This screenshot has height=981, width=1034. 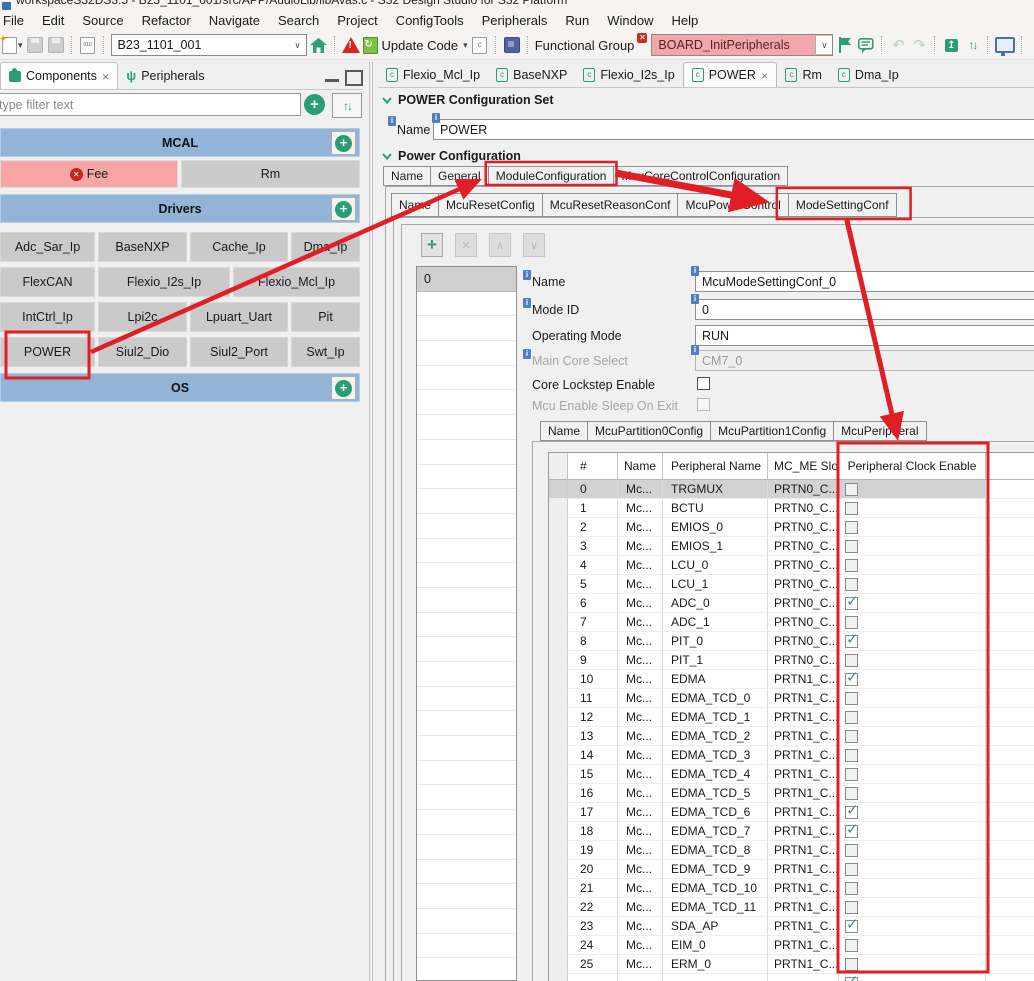 I want to click on driver-adc-sar-ip: Adc_Sar_Ip, so click(x=47, y=247).